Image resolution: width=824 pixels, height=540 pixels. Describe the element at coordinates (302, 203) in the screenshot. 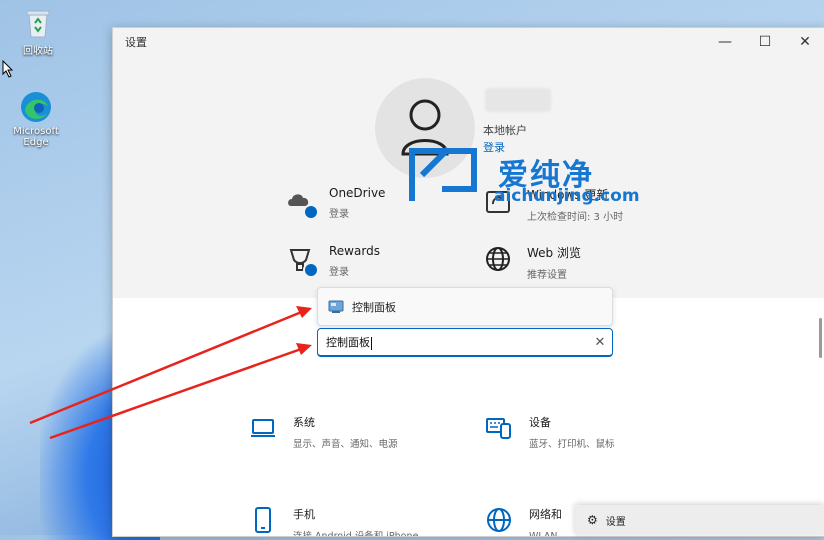

I see `cloud-icon` at that location.